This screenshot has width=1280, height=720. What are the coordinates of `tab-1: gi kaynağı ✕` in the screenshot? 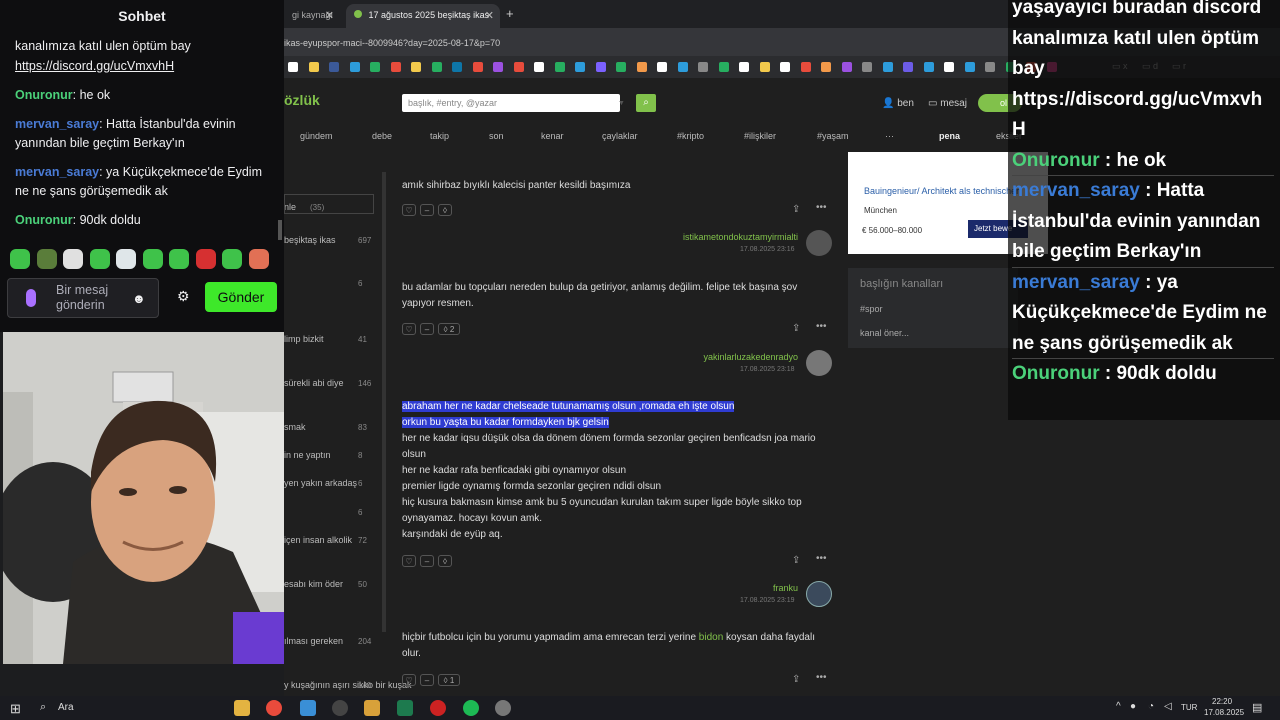 It's located at (312, 16).